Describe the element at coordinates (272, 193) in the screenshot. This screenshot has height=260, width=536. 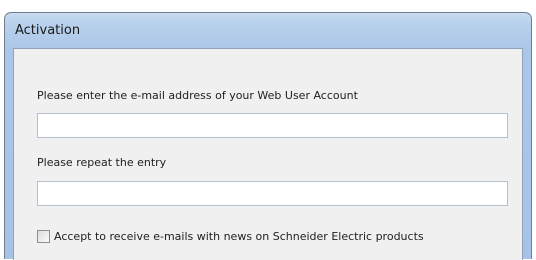
I see `repeat-email-field` at that location.